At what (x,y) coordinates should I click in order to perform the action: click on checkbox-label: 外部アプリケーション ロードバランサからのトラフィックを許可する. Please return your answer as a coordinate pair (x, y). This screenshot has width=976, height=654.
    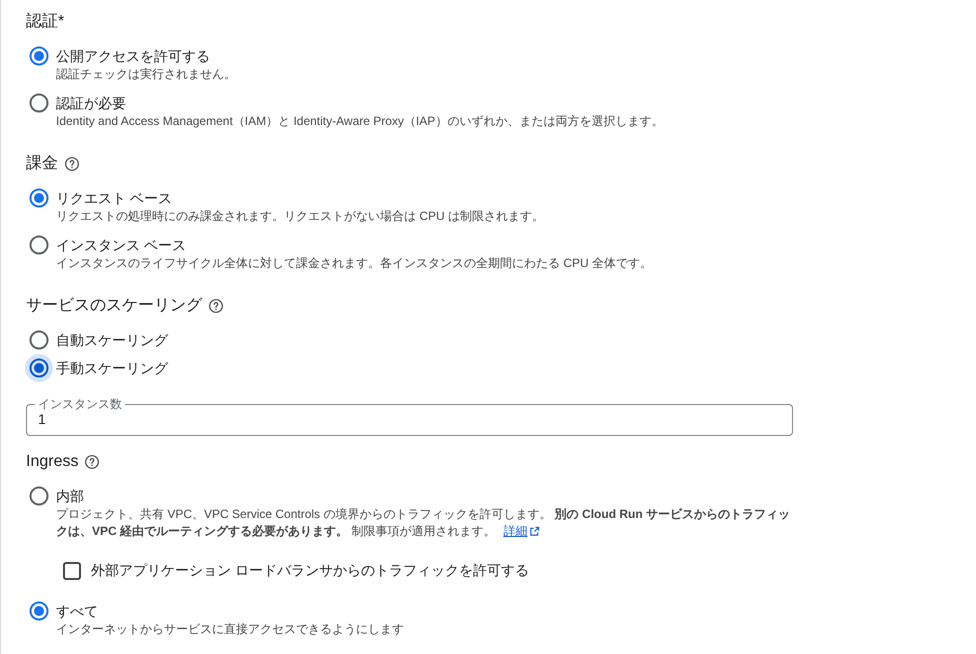
    Looking at the image, I should click on (310, 570).